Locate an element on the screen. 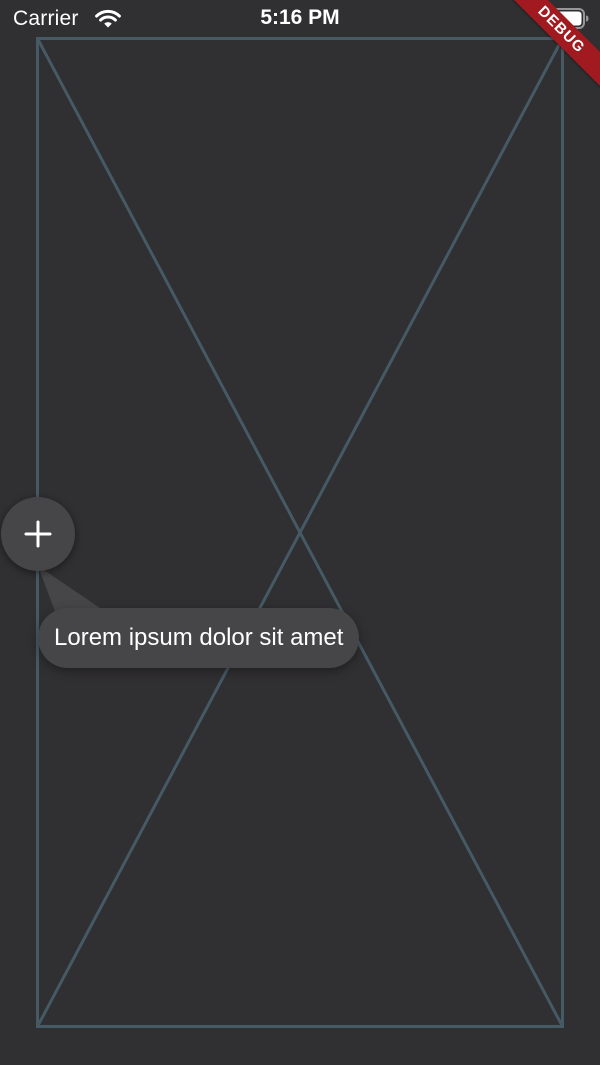 The height and width of the screenshot is (1065, 600). status-time: 5:16 PM is located at coordinates (300, 17).